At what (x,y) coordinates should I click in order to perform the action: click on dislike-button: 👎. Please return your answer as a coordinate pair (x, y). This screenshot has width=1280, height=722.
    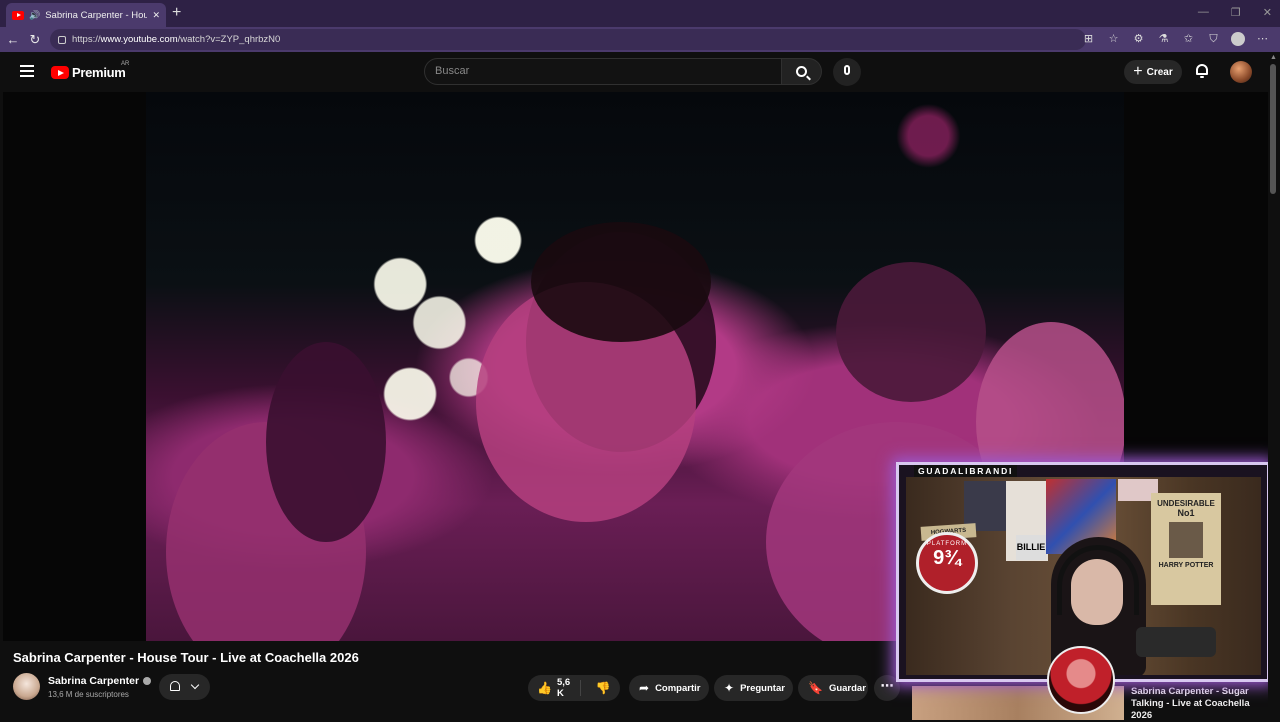
    Looking at the image, I should click on (603, 688).